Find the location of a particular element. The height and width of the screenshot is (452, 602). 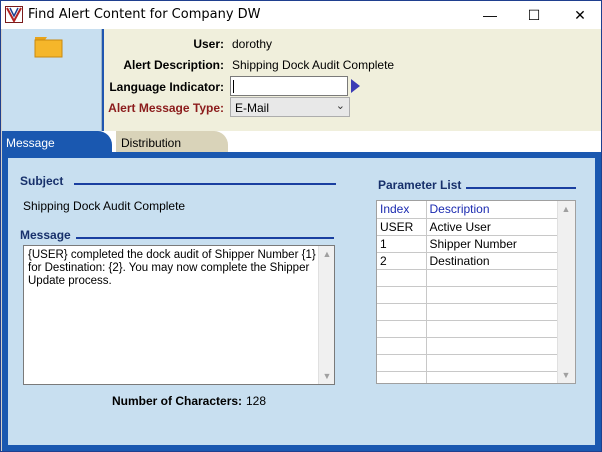

play-arrow-icon is located at coordinates (355, 86).